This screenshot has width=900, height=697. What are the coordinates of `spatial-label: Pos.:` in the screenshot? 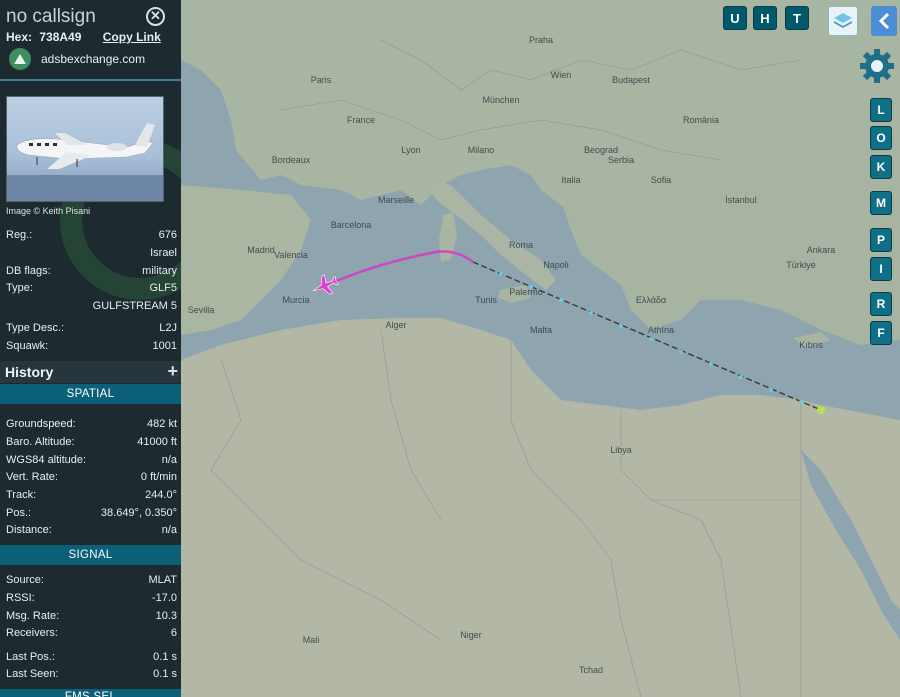 It's located at (19, 513).